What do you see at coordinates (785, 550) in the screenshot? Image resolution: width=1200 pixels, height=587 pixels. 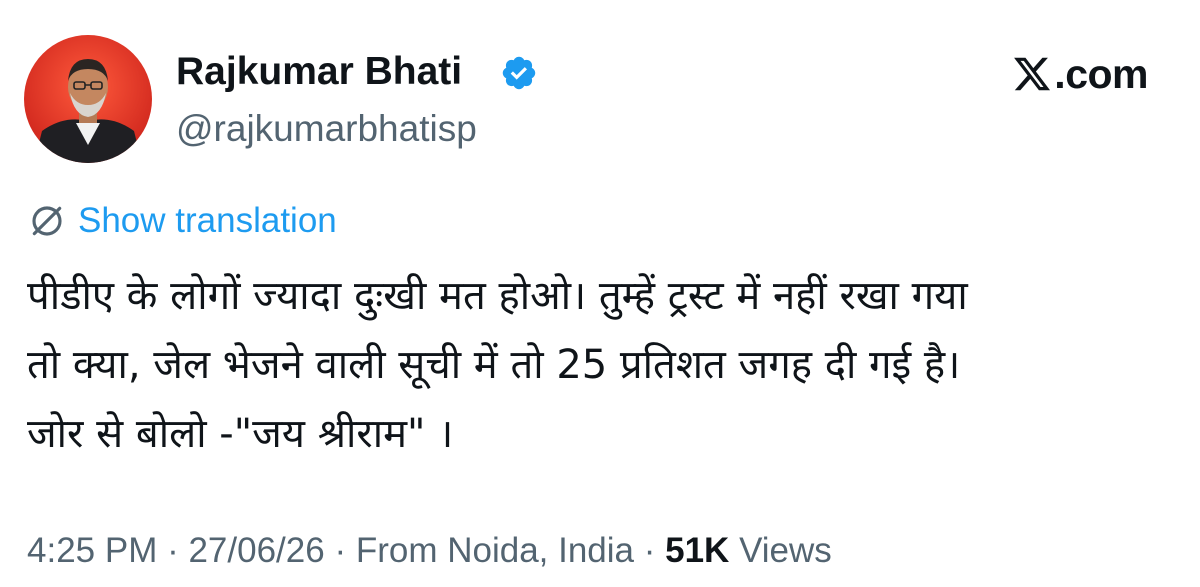 I see `views-label: Views` at bounding box center [785, 550].